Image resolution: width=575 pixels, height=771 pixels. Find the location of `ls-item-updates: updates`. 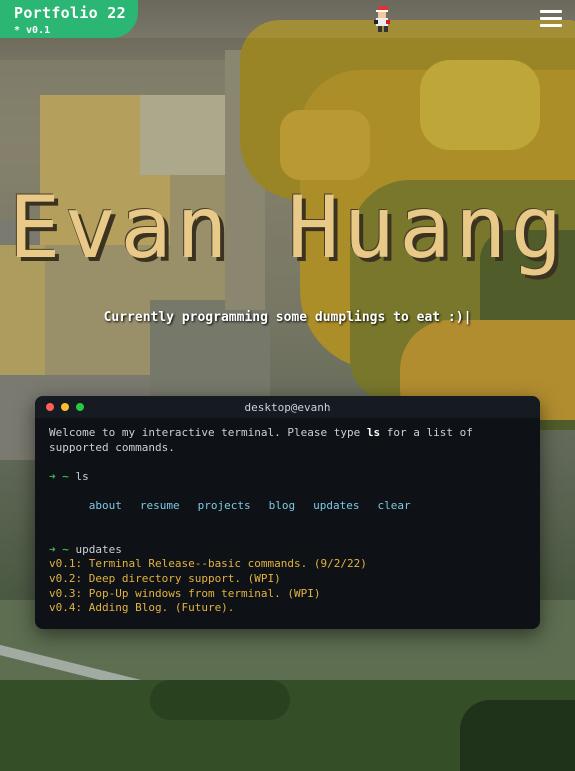

ls-item-updates: updates is located at coordinates (336, 505).